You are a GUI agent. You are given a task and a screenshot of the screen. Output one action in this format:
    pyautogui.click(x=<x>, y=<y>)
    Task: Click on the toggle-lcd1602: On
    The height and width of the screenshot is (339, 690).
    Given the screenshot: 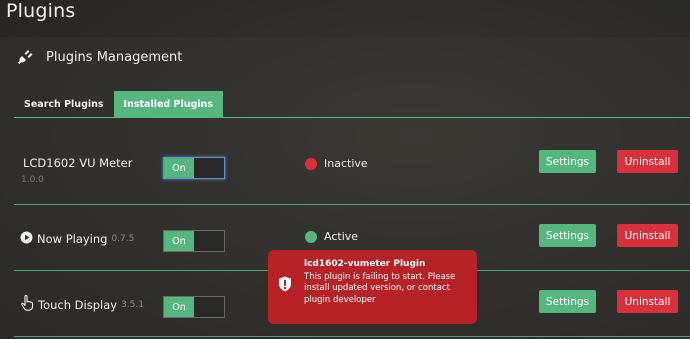 What is the action you would take?
    pyautogui.click(x=194, y=168)
    